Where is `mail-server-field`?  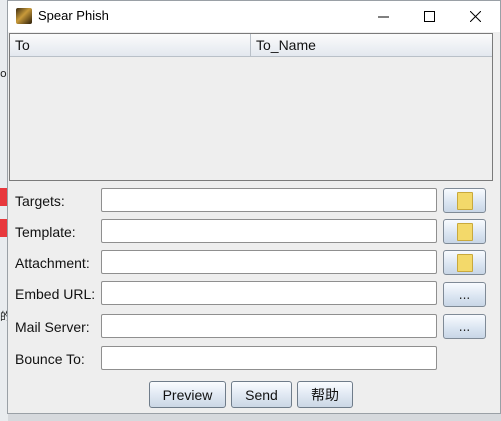
mail-server-field is located at coordinates (269, 326).